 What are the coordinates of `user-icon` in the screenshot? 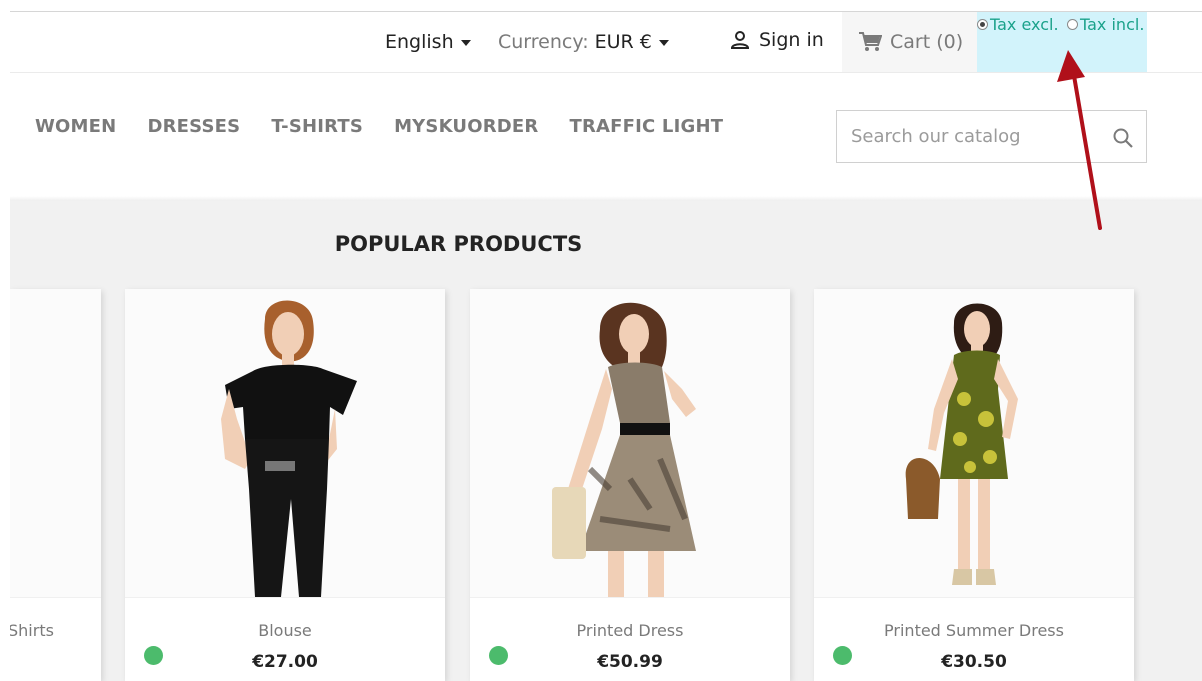 It's located at (740, 40).